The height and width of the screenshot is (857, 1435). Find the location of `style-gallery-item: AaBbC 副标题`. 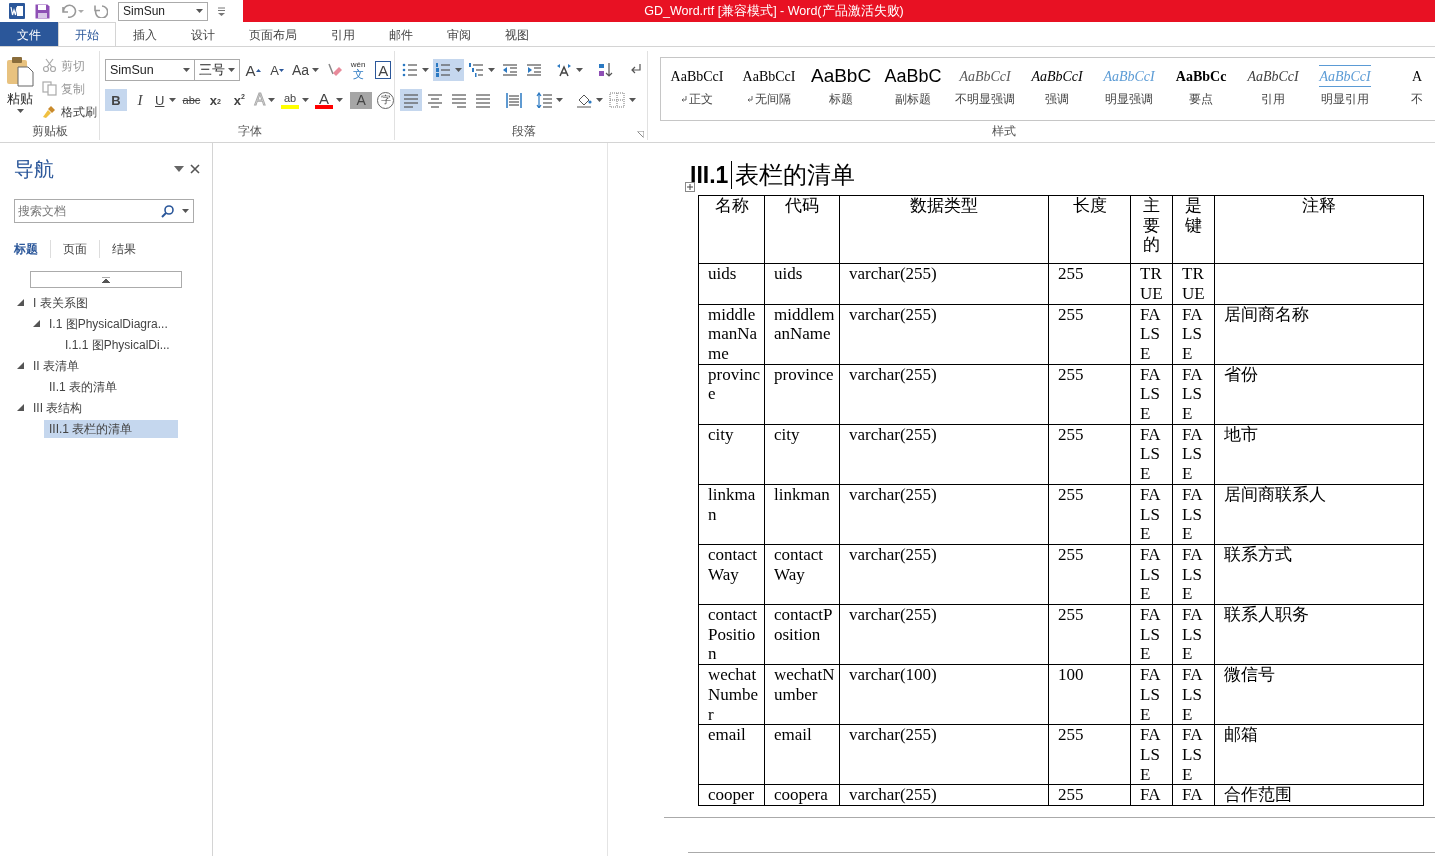

style-gallery-item: AaBbC 副标题 is located at coordinates (913, 89).